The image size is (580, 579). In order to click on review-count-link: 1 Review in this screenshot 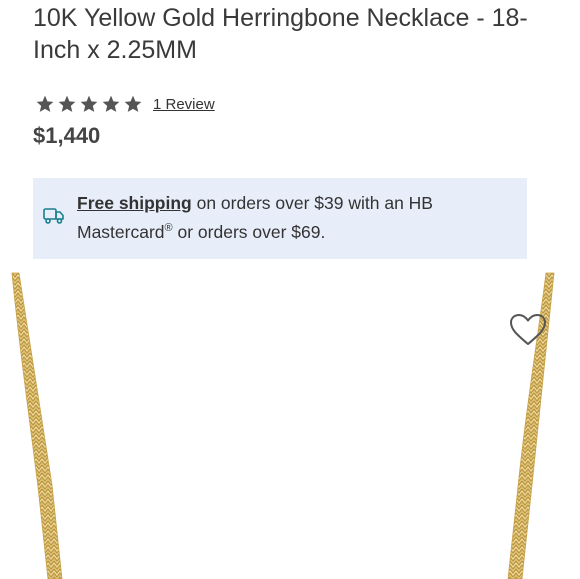, I will do `click(184, 104)`.